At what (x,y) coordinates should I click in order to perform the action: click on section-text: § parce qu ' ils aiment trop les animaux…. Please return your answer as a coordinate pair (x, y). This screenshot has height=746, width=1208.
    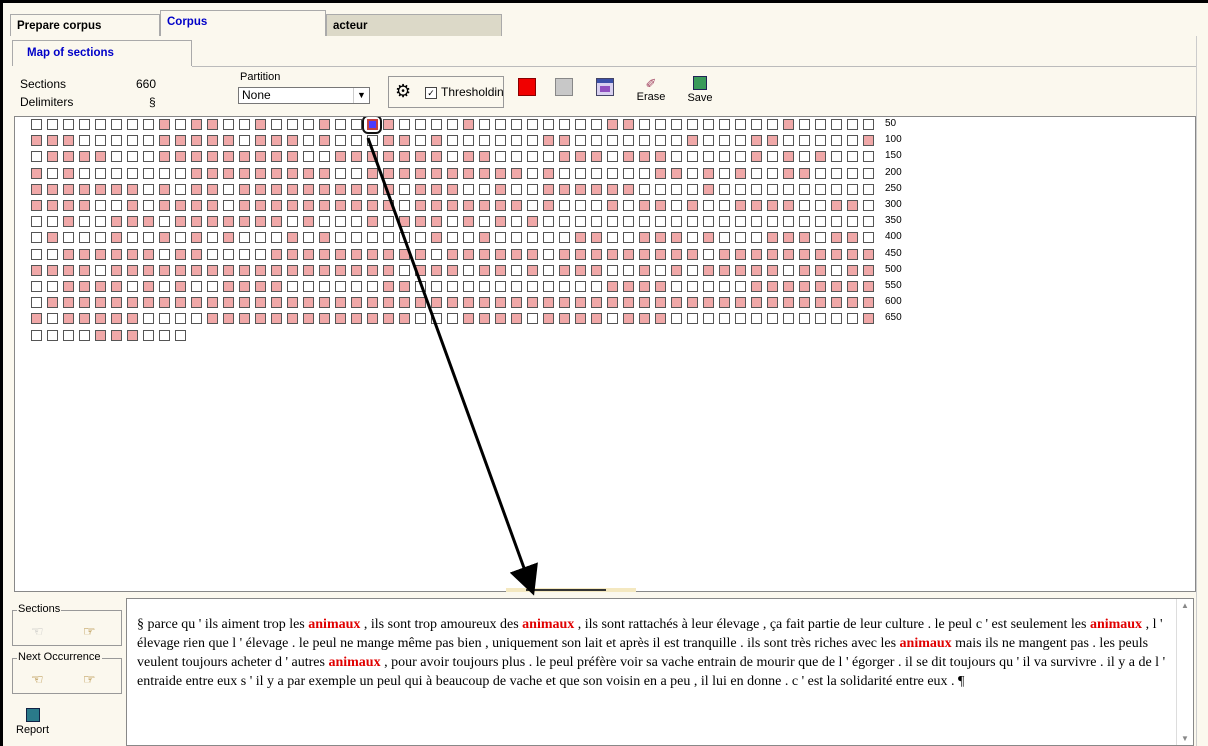
    Looking at the image, I should click on (652, 653).